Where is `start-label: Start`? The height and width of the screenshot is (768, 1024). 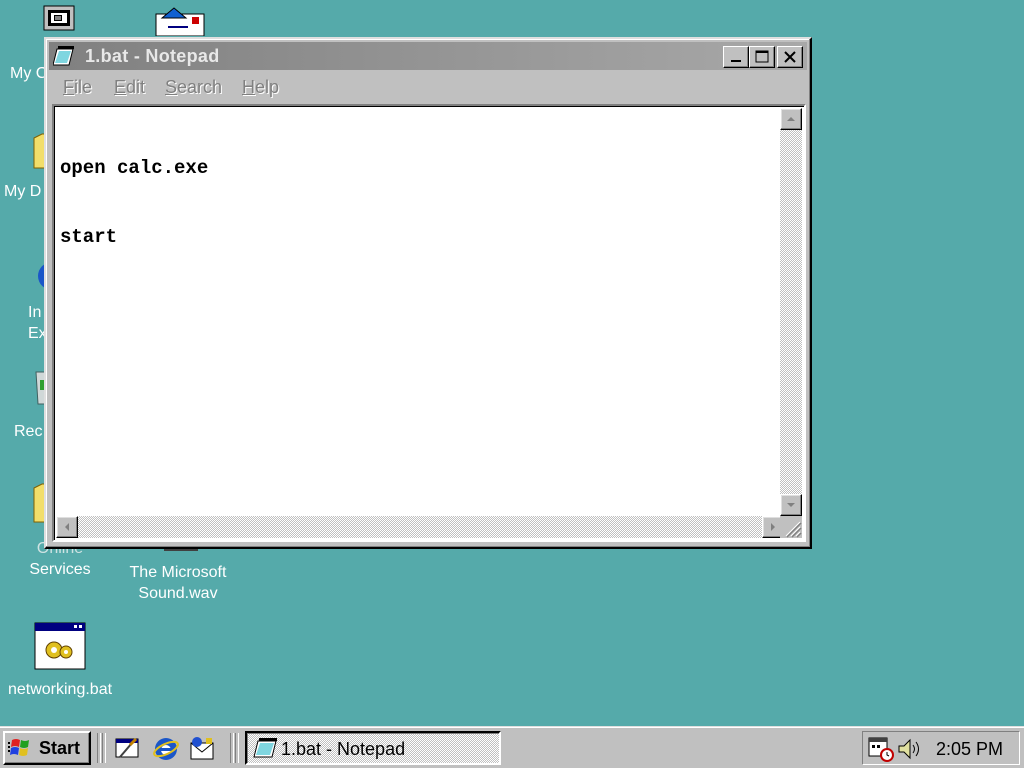 start-label: Start is located at coordinates (60, 748).